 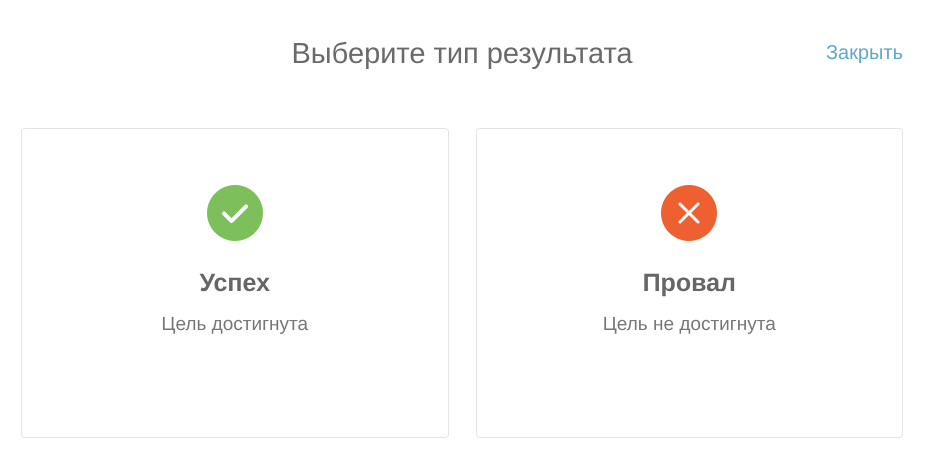 I want to click on option-description: Цель не достигнута, so click(x=689, y=325).